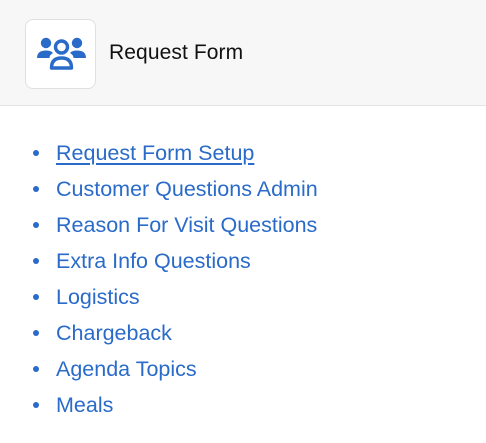 The height and width of the screenshot is (443, 486). What do you see at coordinates (159, 297) in the screenshot?
I see `list-item: Logistics` at bounding box center [159, 297].